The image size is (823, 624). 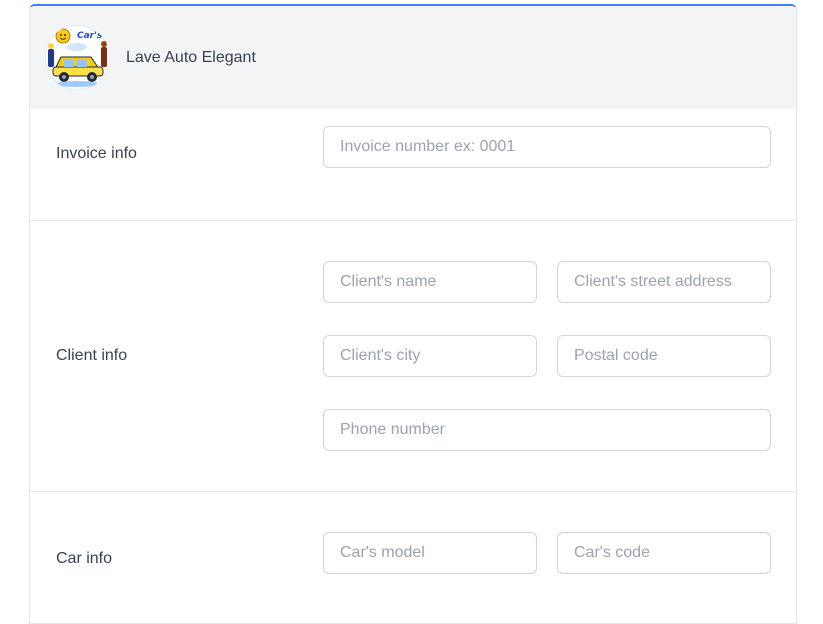 What do you see at coordinates (430, 356) in the screenshot?
I see `client-city-input` at bounding box center [430, 356].